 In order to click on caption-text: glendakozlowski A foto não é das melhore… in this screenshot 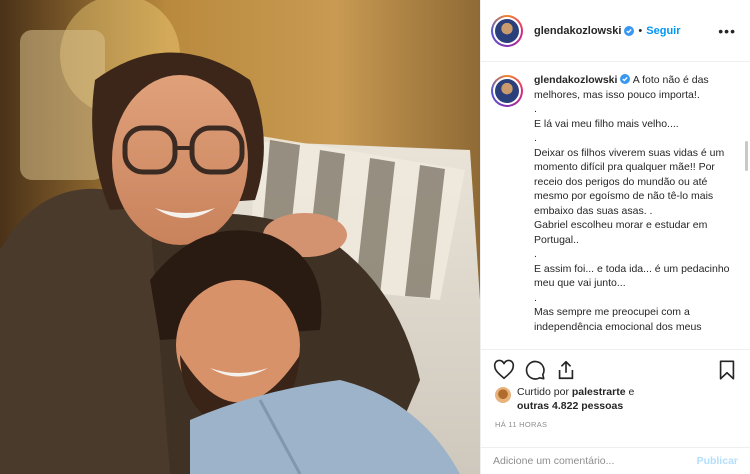, I will do `click(634, 203)`.